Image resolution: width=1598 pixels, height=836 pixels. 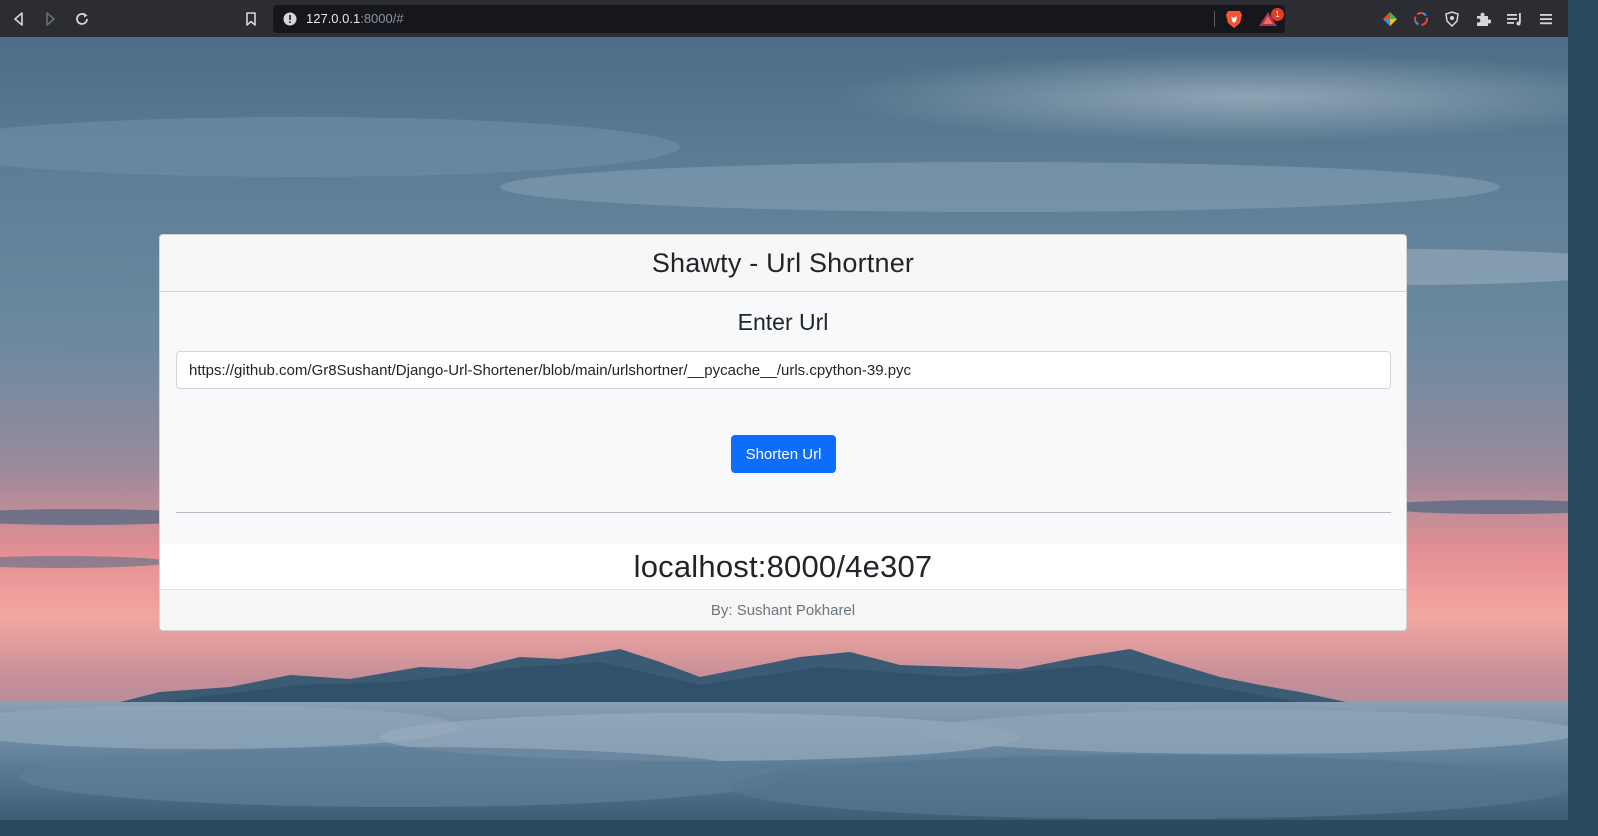 I want to click on brave-lion-icon, so click(x=1234, y=21).